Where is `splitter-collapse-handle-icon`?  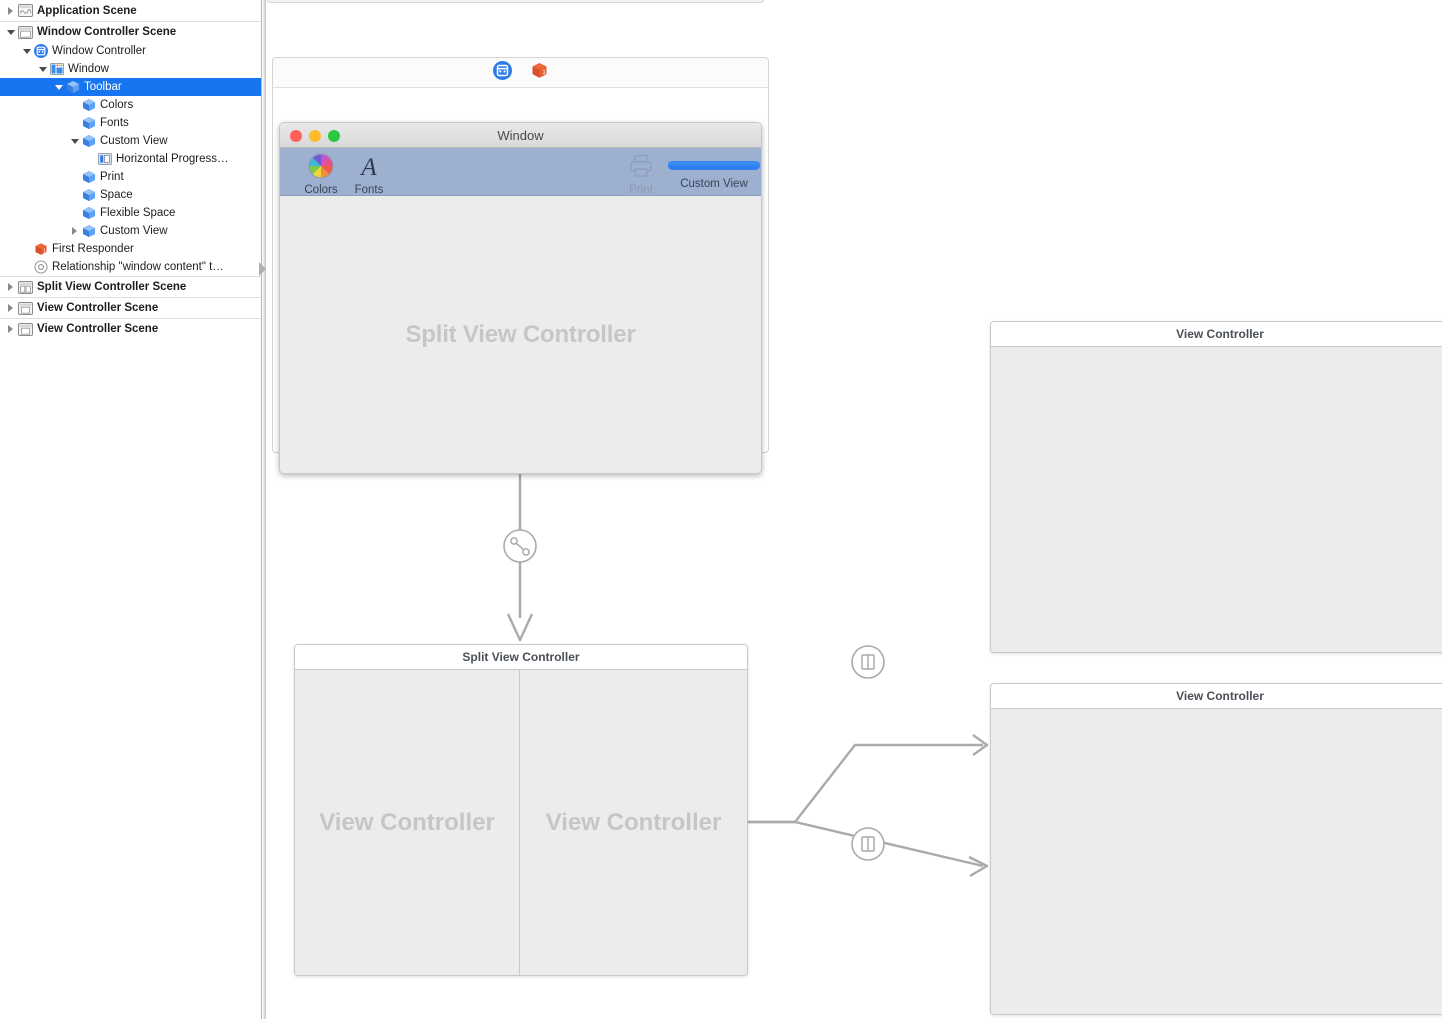 splitter-collapse-handle-icon is located at coordinates (262, 269).